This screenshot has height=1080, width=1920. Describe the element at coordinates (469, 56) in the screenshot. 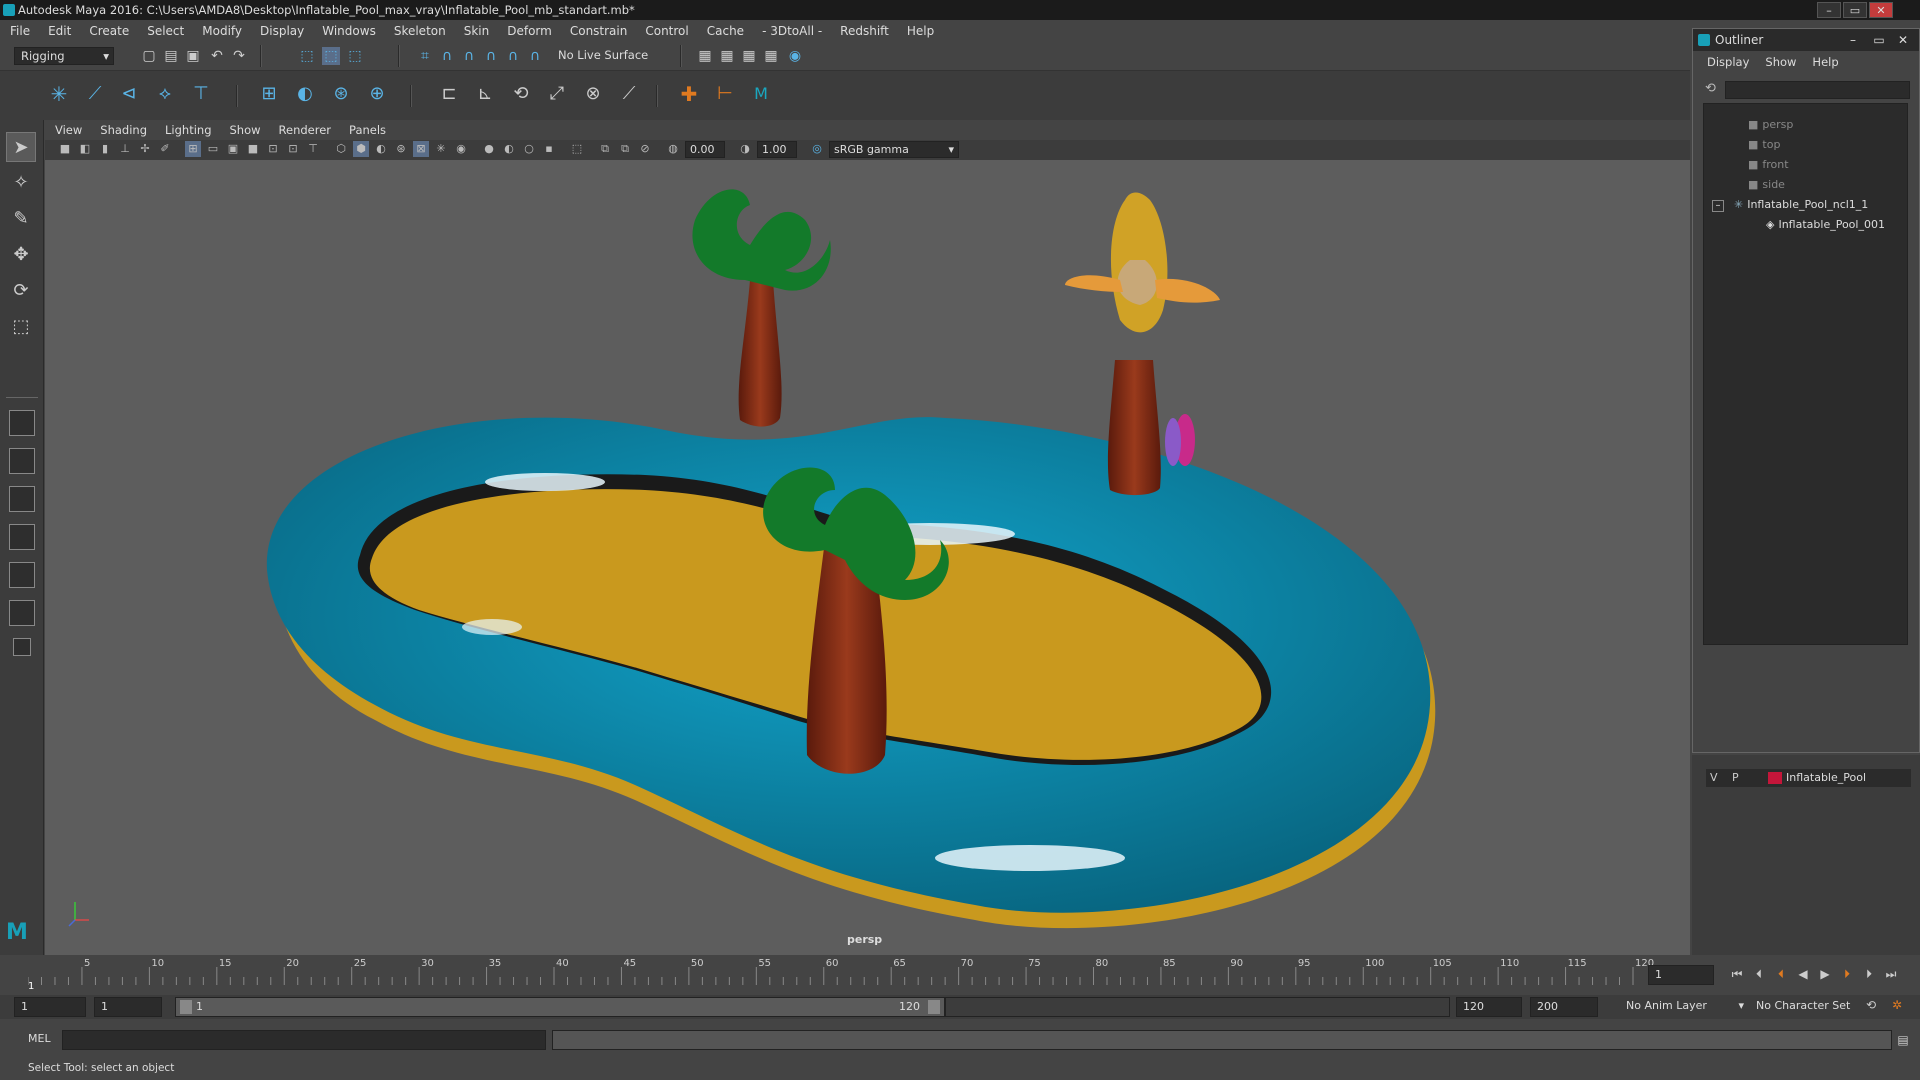

I see `snap-point-icon: ∩` at that location.